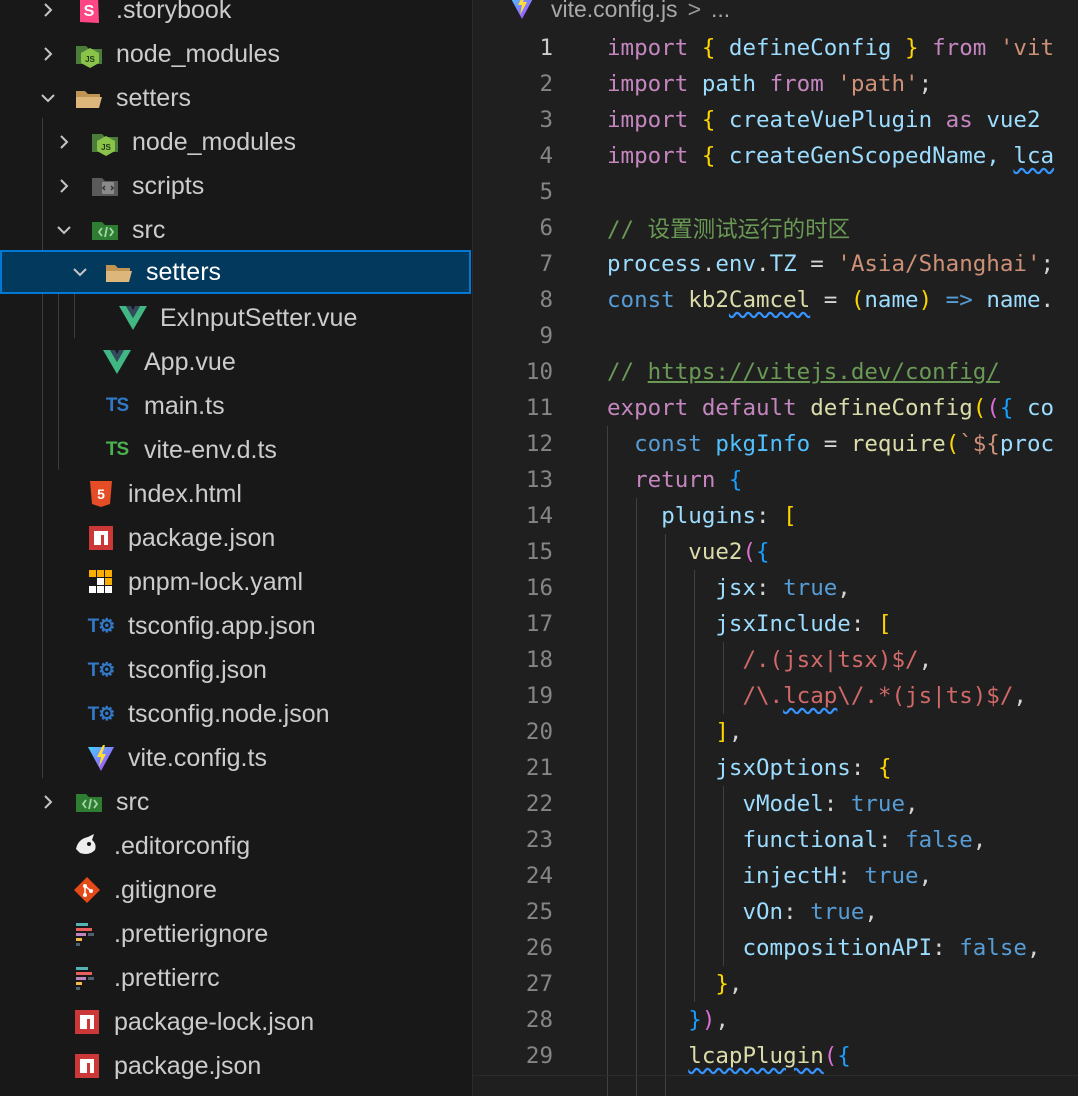 This screenshot has width=1078, height=1096. I want to click on tree-item-setters-selected: setters, so click(235, 272).